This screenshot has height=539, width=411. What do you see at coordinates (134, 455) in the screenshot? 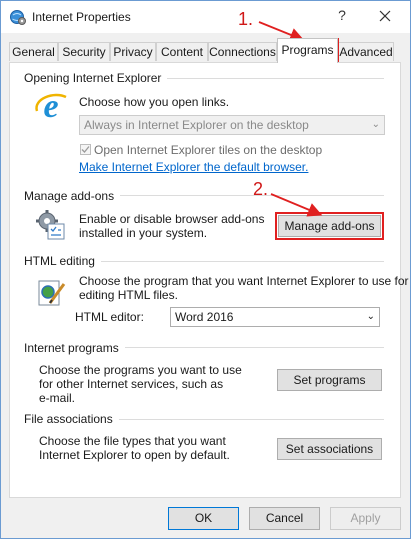
I see `file-associations-description-line2: Internet Explorer to open by default.` at bounding box center [134, 455].